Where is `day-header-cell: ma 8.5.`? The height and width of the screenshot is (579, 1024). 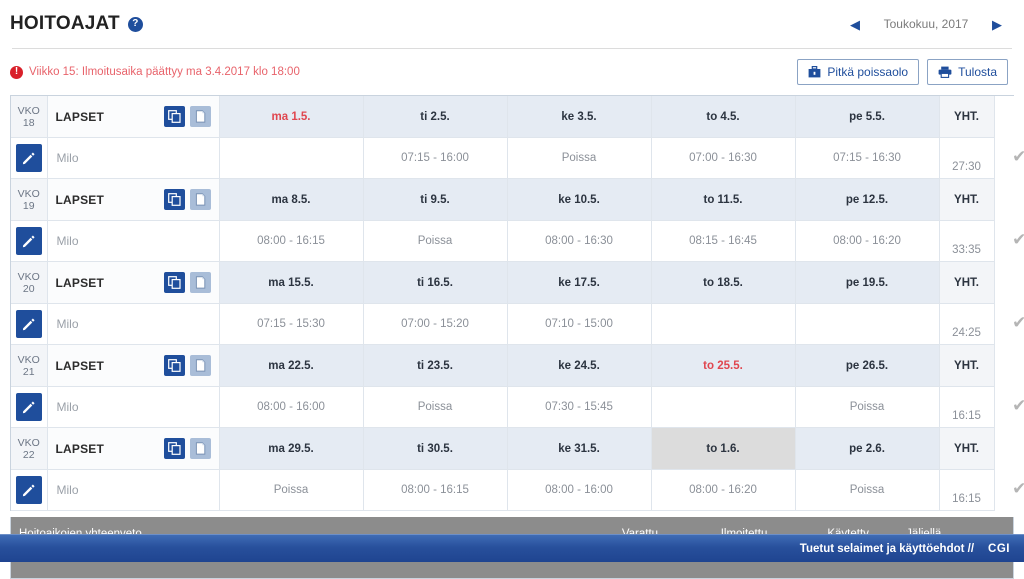 day-header-cell: ma 8.5. is located at coordinates (291, 200).